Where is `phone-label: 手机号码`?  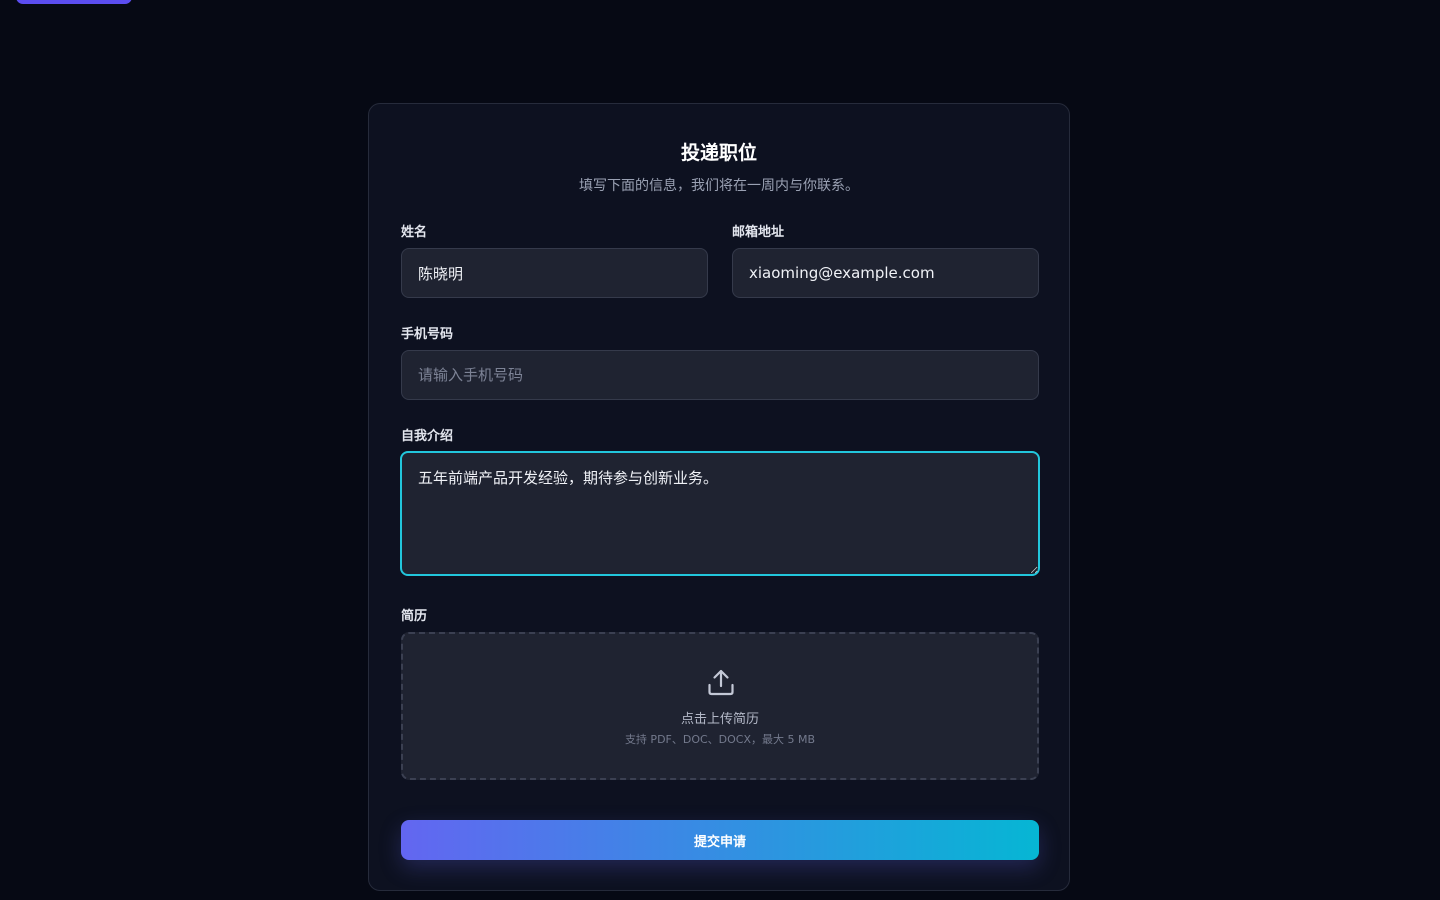 phone-label: 手机号码 is located at coordinates (427, 334).